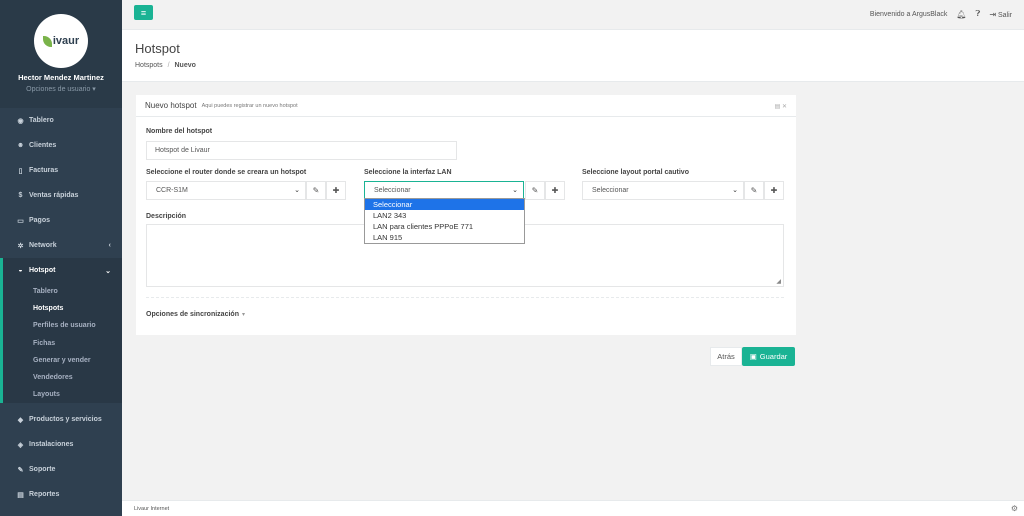 Image resolution: width=1024 pixels, height=516 pixels. I want to click on submenu-item-tablero: Tablero, so click(62, 291).